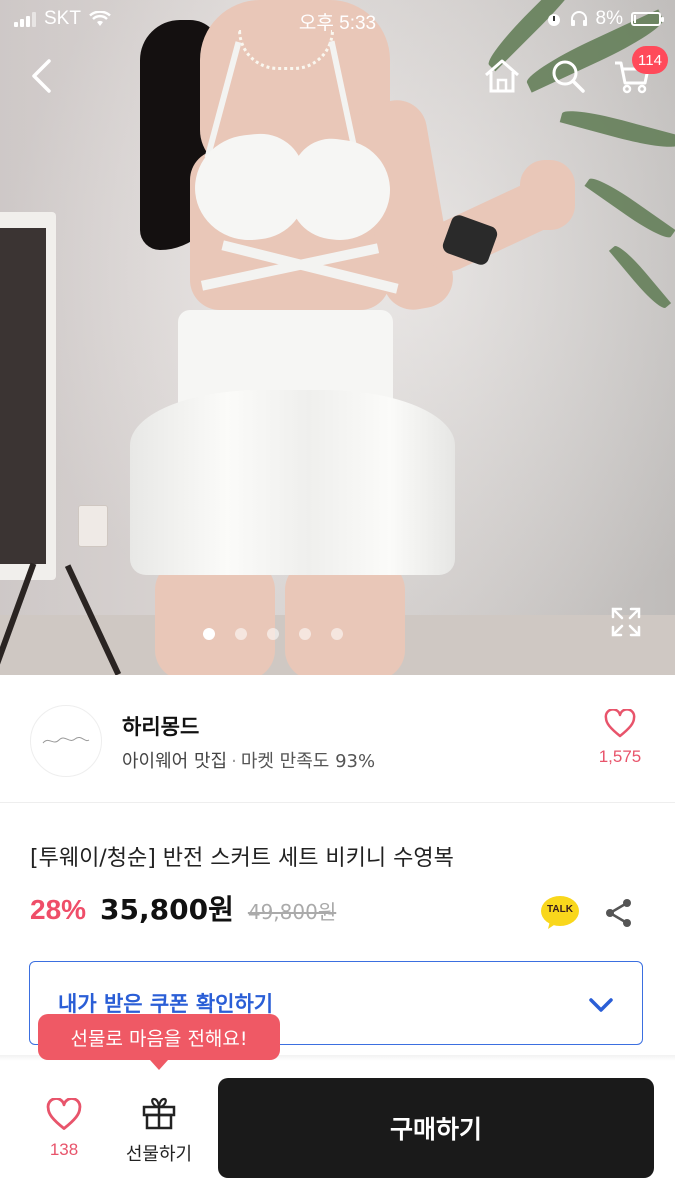  Describe the element at coordinates (159, 1113) in the screenshot. I see `gift-icon` at that location.